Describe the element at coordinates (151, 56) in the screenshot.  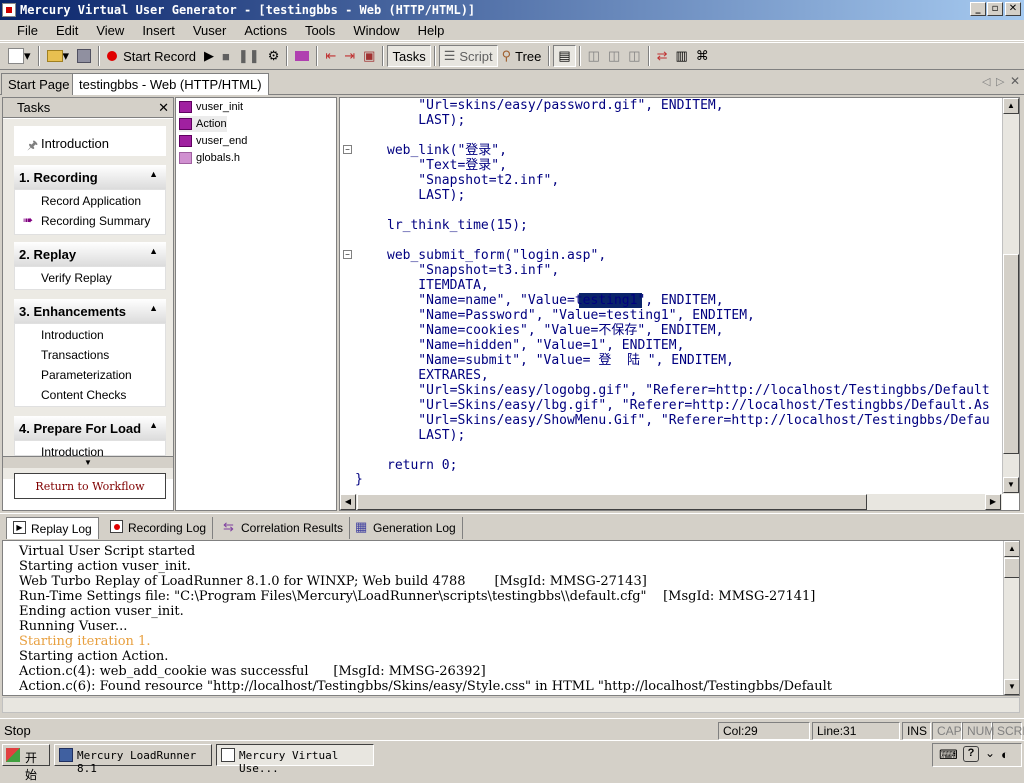
I see `start-record-button: Start Record` at that location.